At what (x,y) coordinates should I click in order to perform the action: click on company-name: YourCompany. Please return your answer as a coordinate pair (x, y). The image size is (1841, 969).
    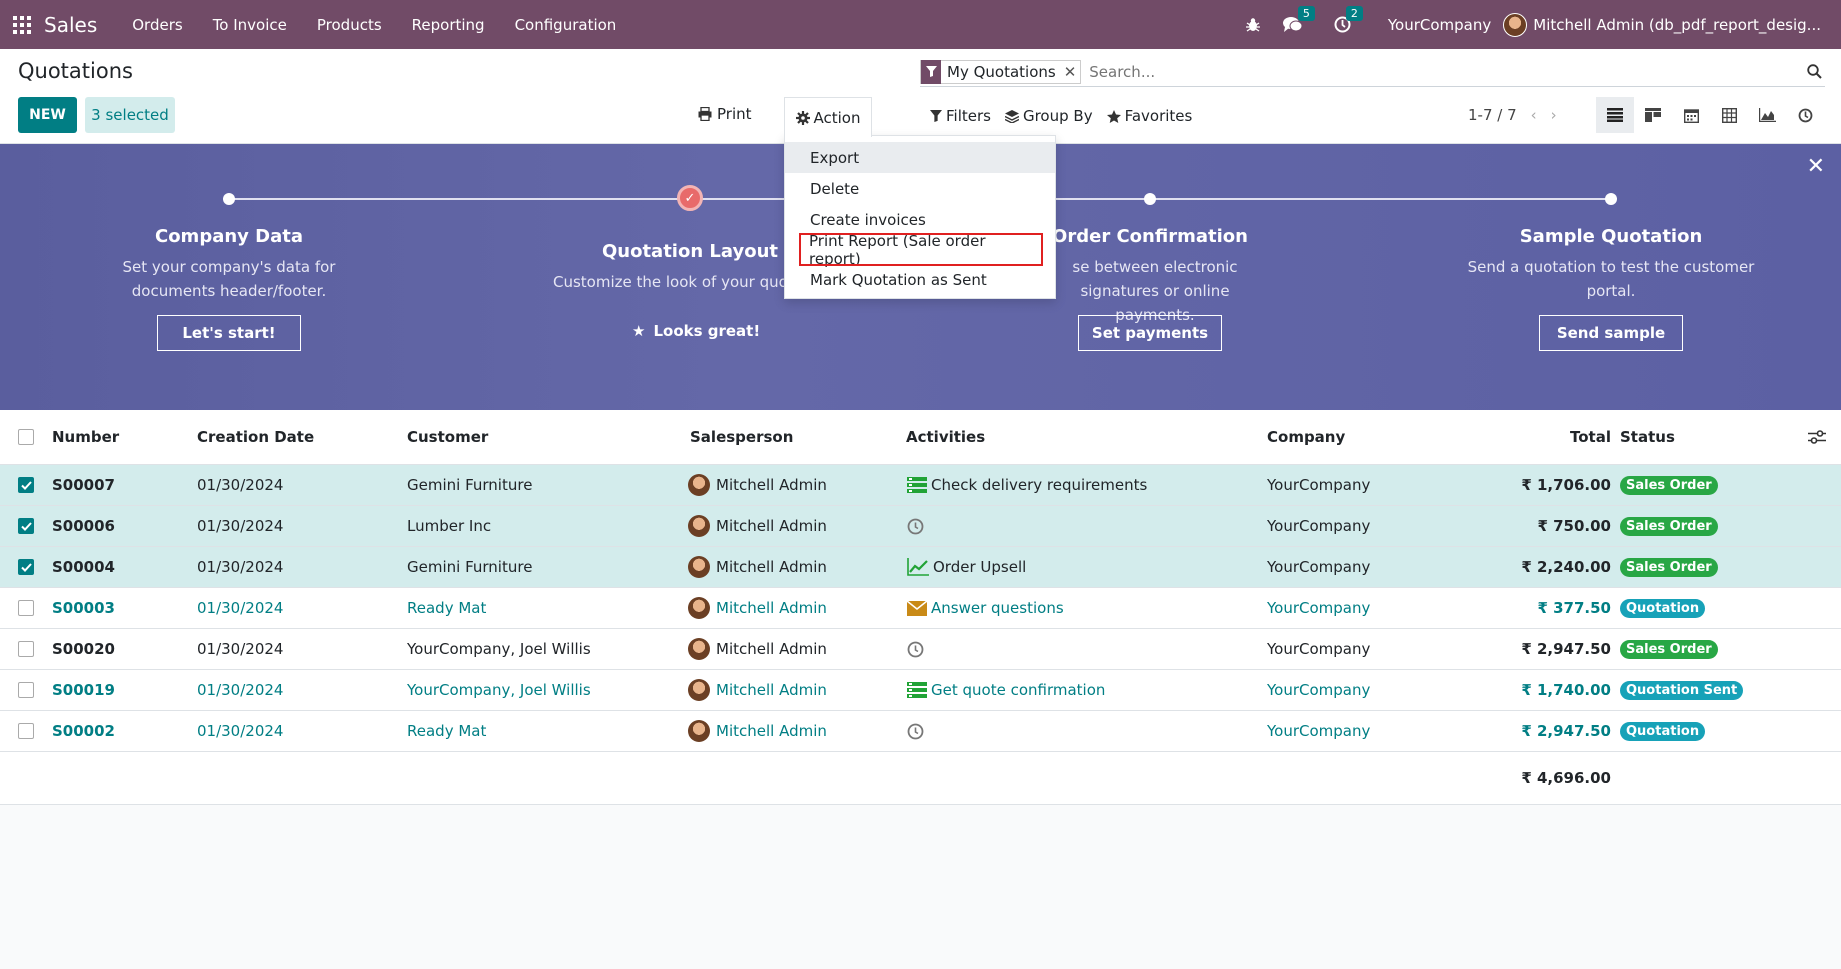
    Looking at the image, I should click on (1319, 608).